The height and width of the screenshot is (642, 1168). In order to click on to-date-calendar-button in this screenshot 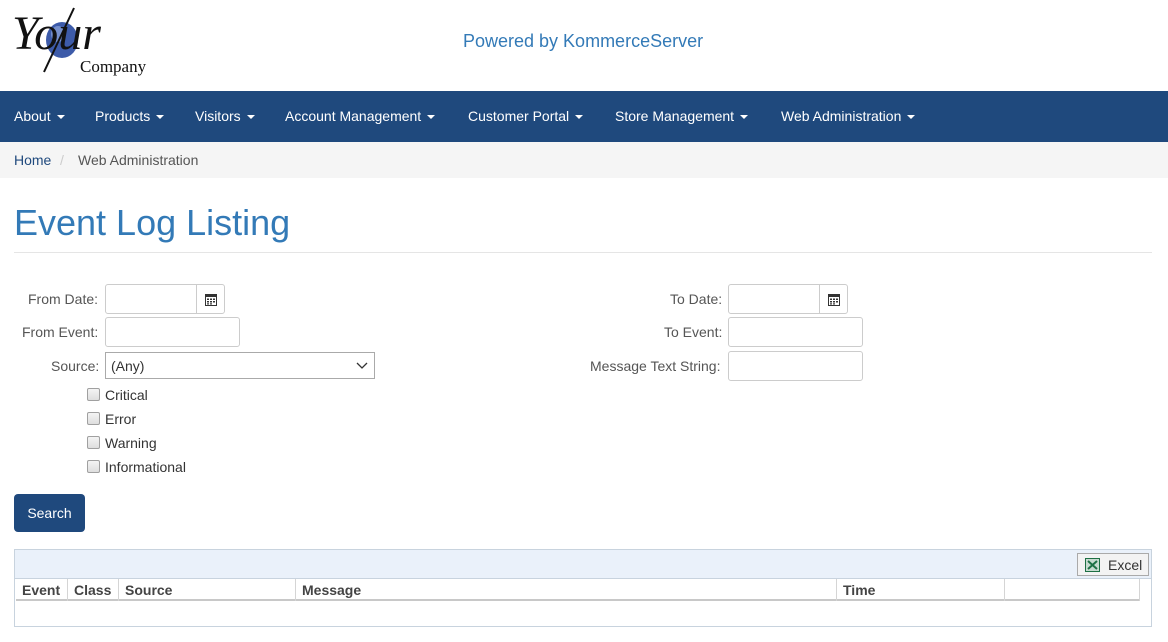, I will do `click(833, 299)`.